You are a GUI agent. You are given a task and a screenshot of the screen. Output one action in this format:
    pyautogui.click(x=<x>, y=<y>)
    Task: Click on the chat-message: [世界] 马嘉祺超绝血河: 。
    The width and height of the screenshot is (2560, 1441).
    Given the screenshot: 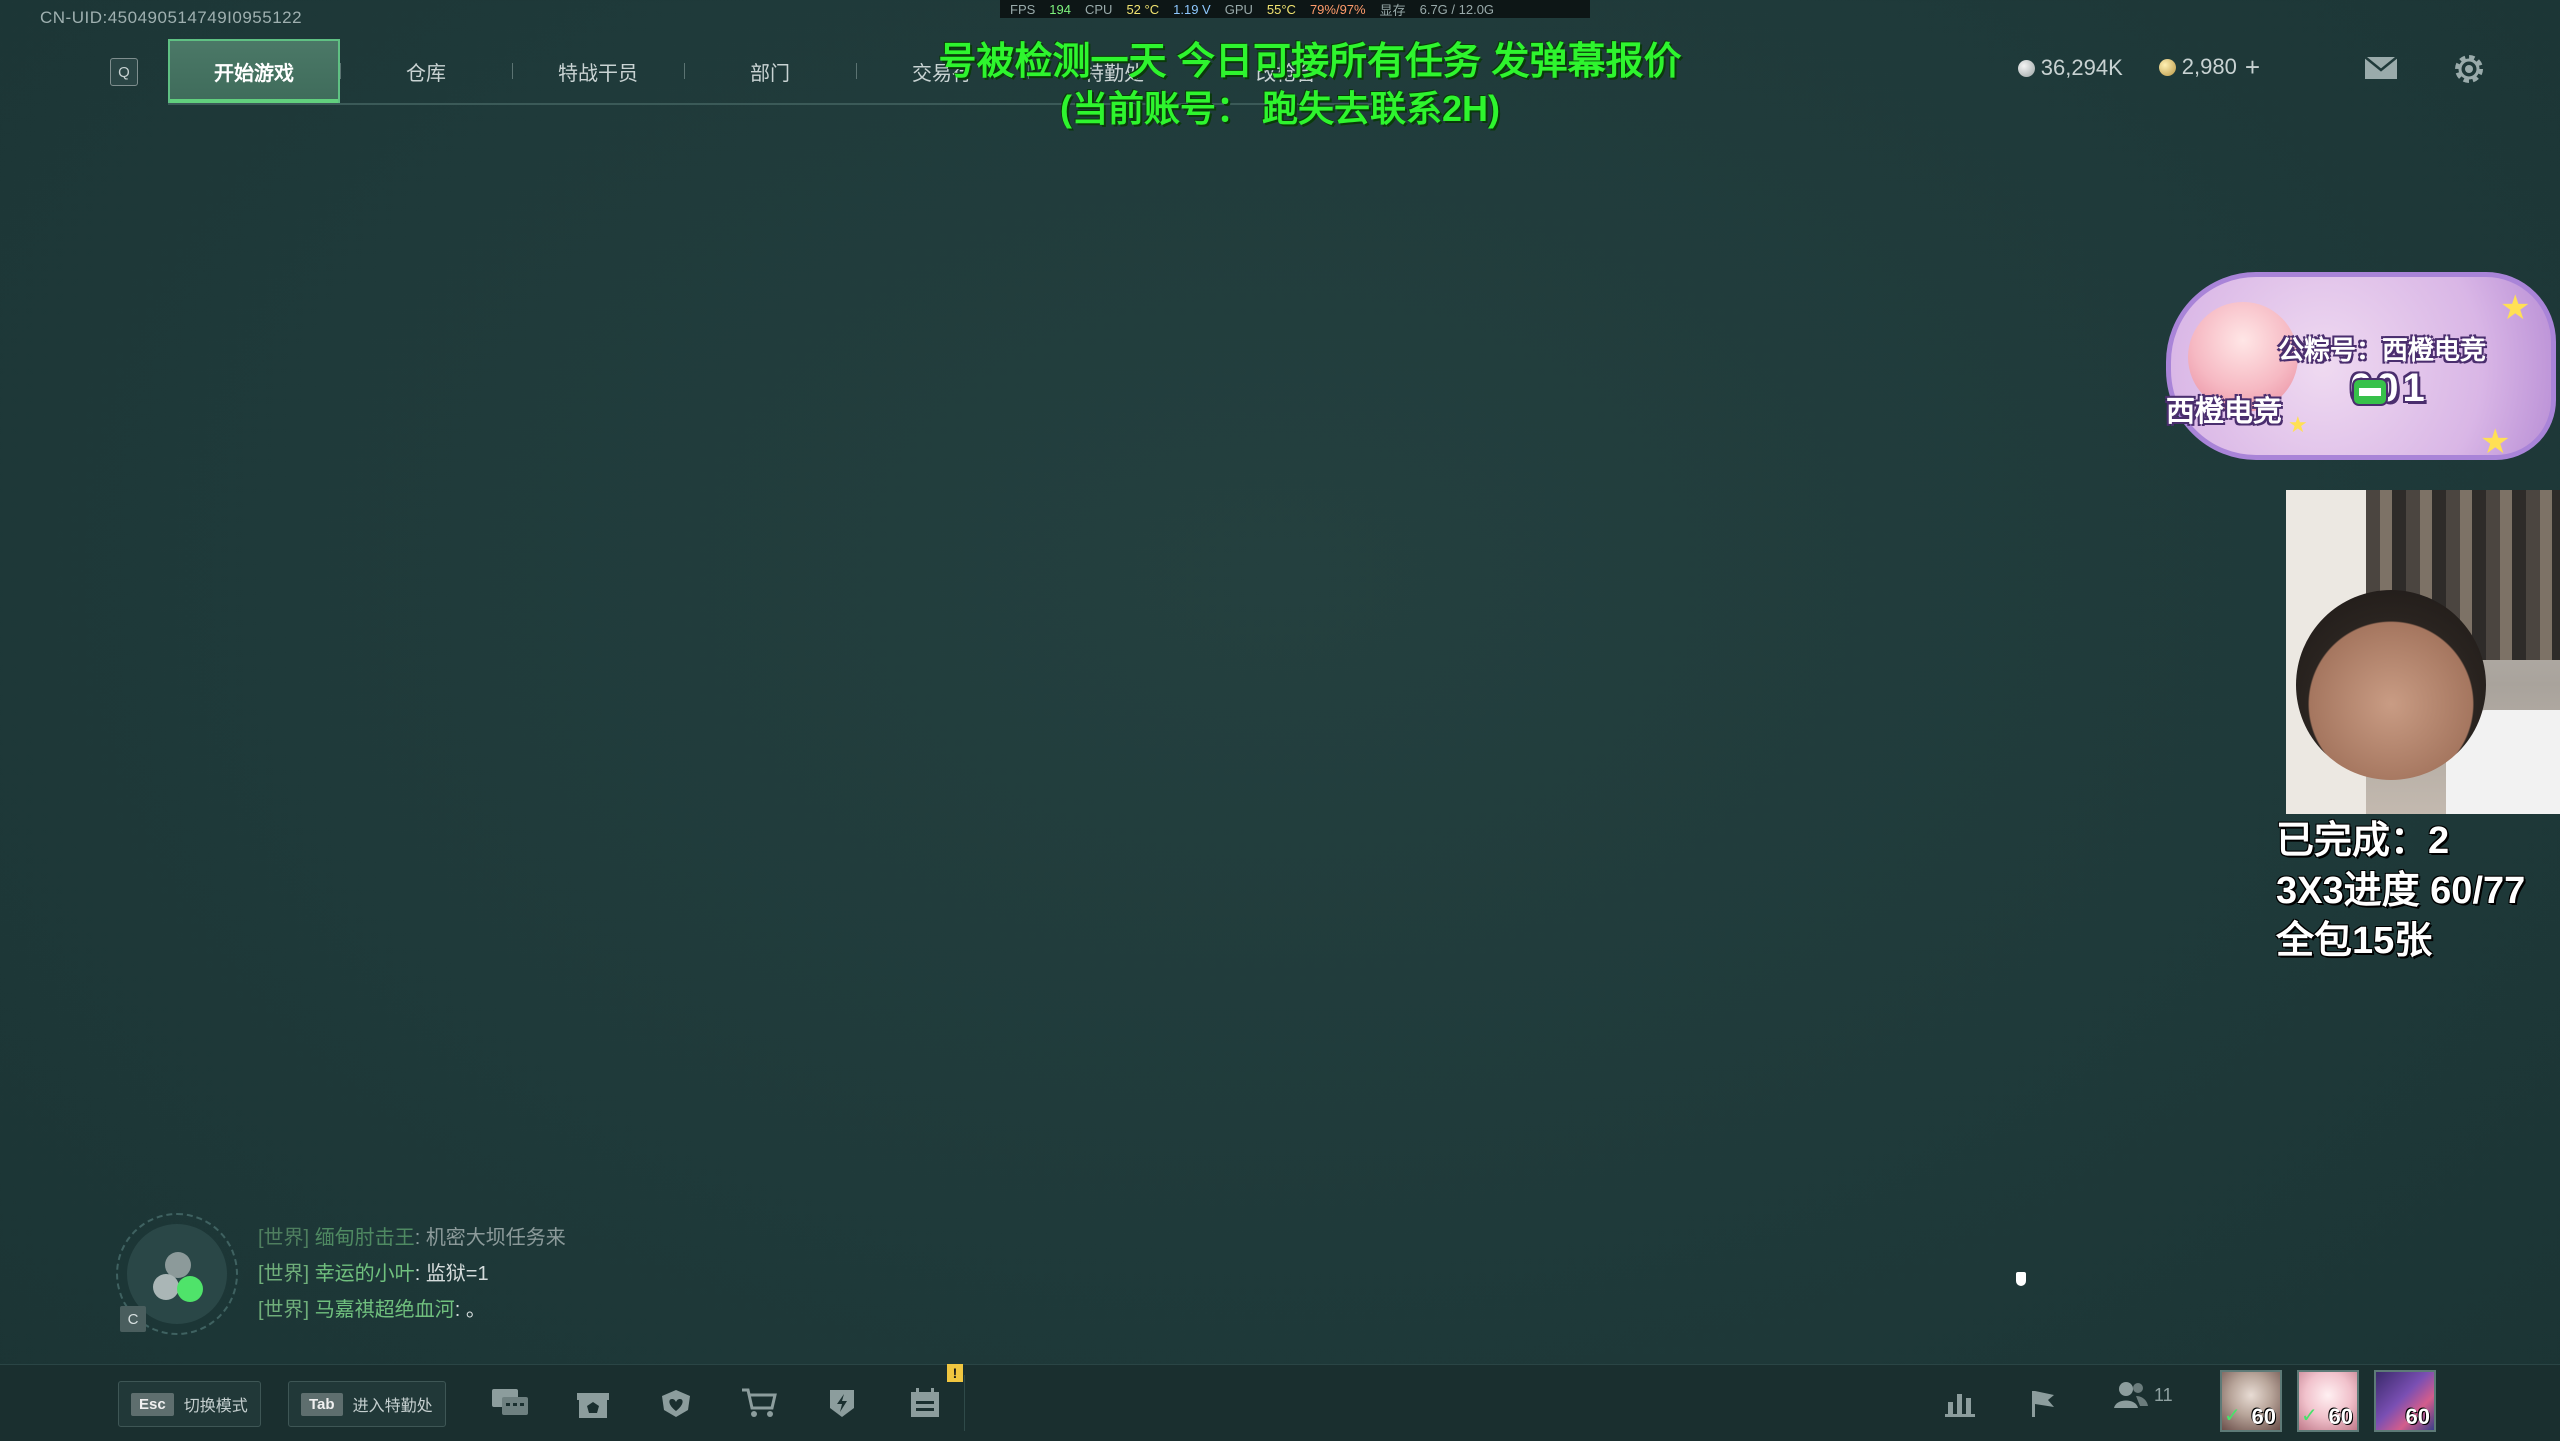 What is the action you would take?
    pyautogui.click(x=372, y=1310)
    